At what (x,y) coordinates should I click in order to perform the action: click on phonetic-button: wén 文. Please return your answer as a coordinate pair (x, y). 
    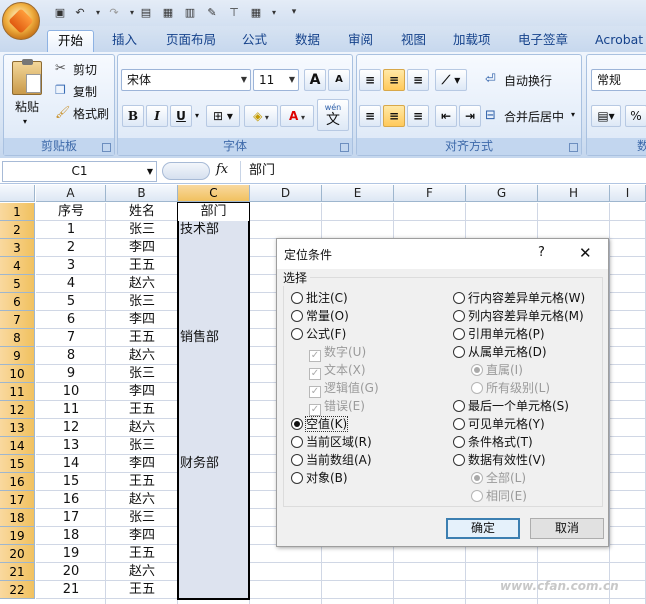
    Looking at the image, I should click on (333, 115).